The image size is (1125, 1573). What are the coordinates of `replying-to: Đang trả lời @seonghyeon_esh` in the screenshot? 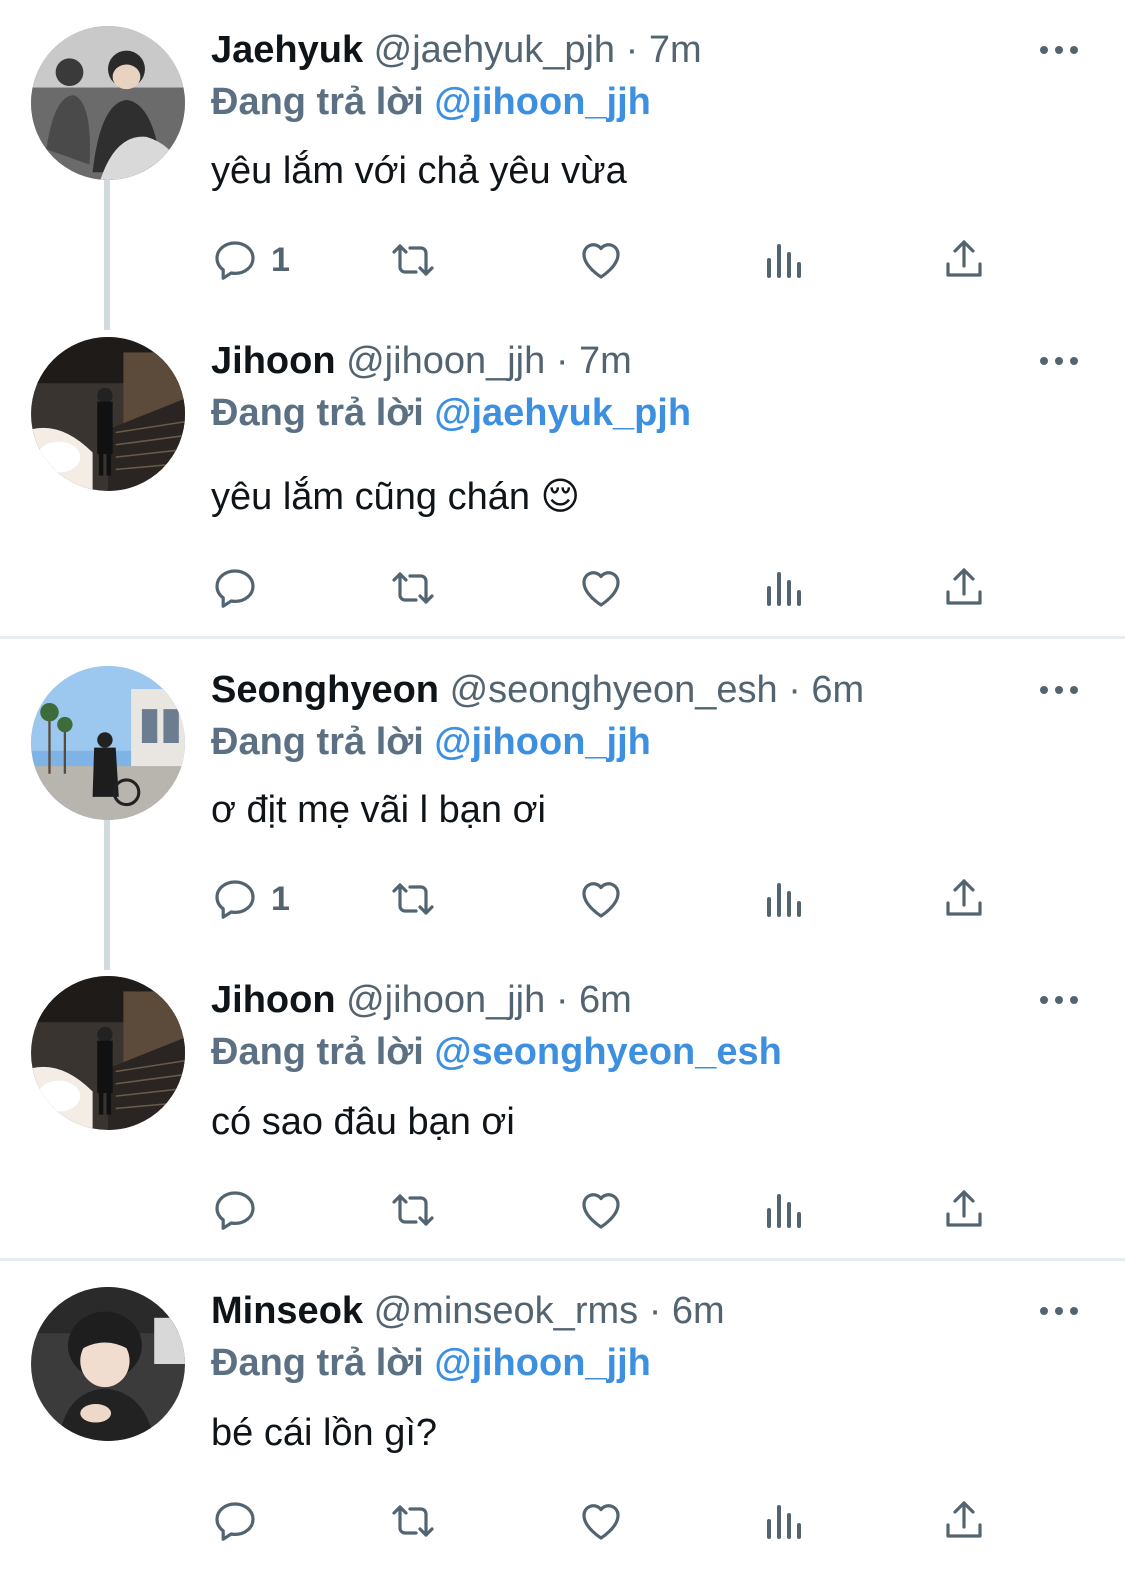 It's located at (496, 1052).